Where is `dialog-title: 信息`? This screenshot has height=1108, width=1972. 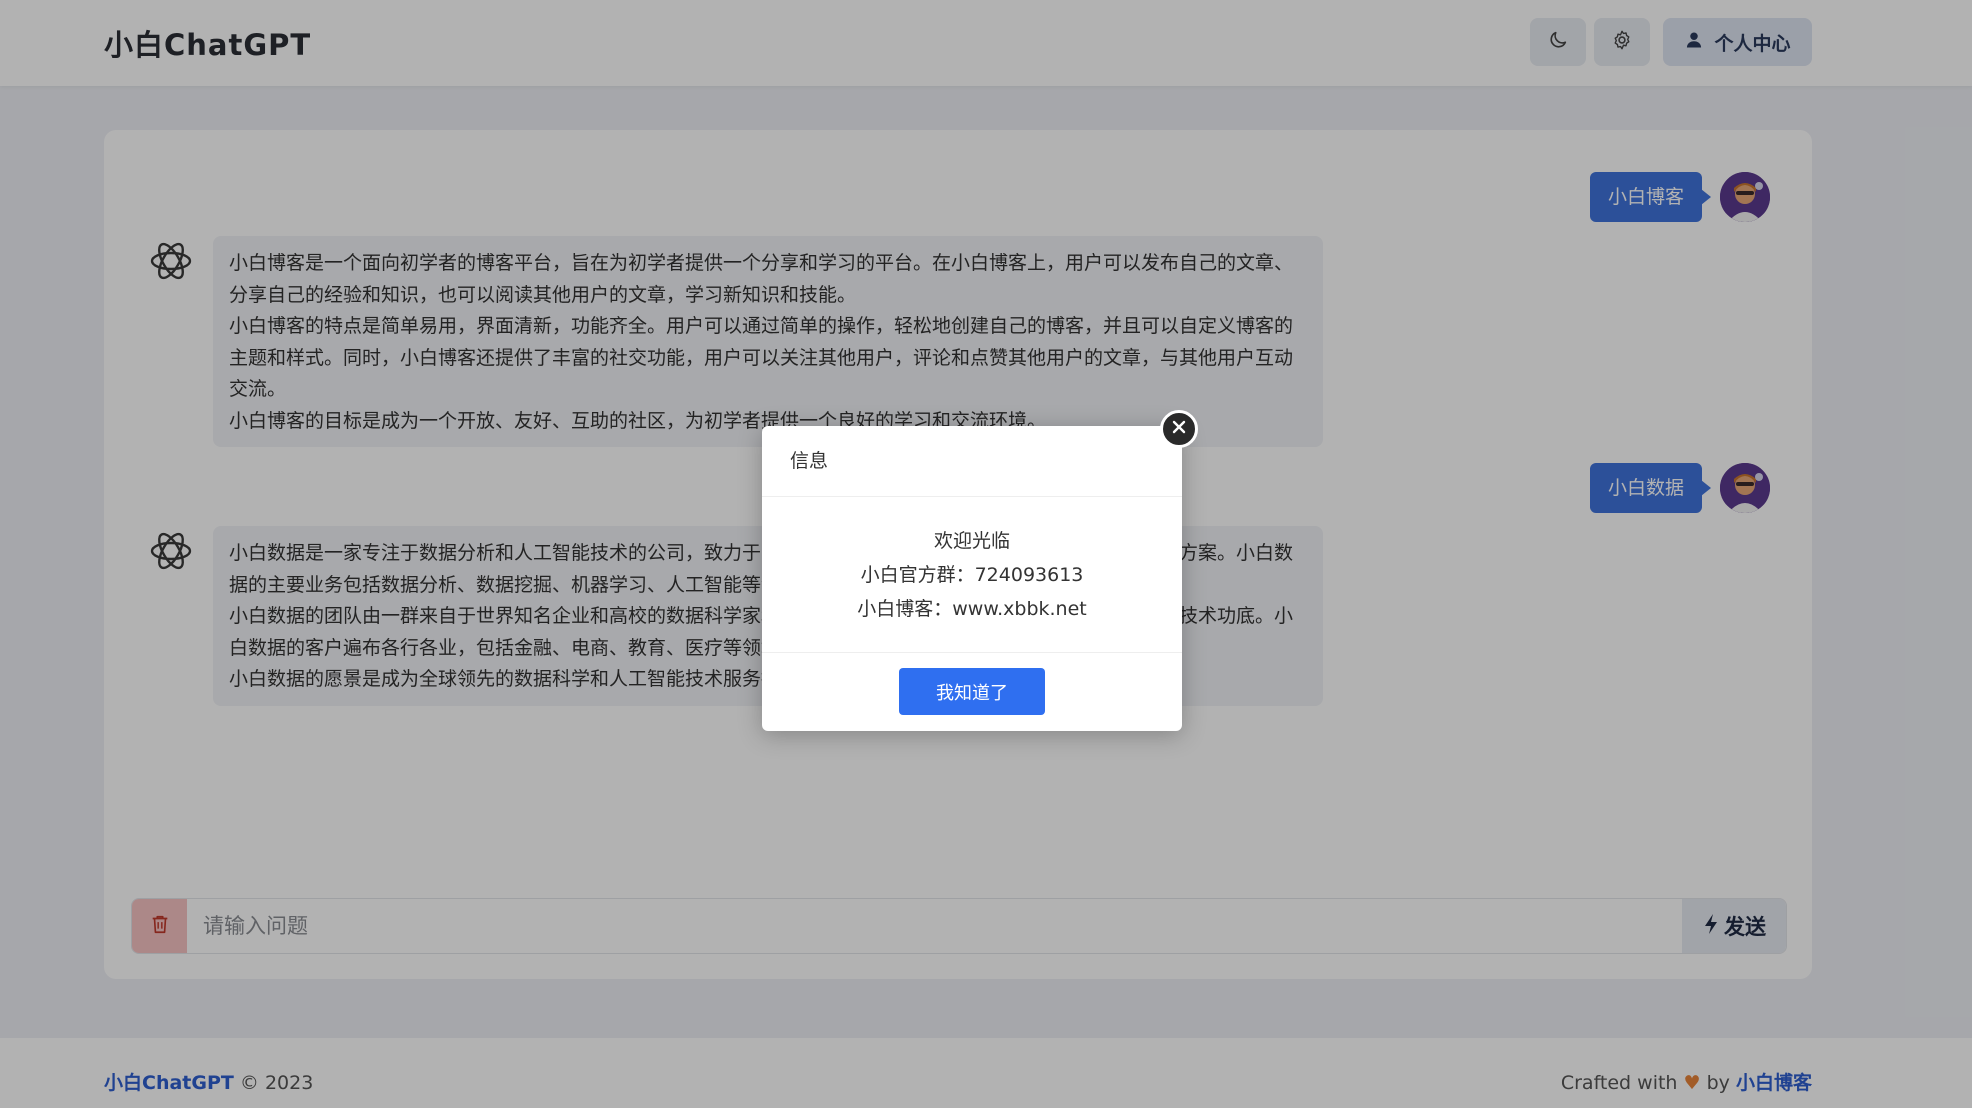 dialog-title: 信息 is located at coordinates (809, 461).